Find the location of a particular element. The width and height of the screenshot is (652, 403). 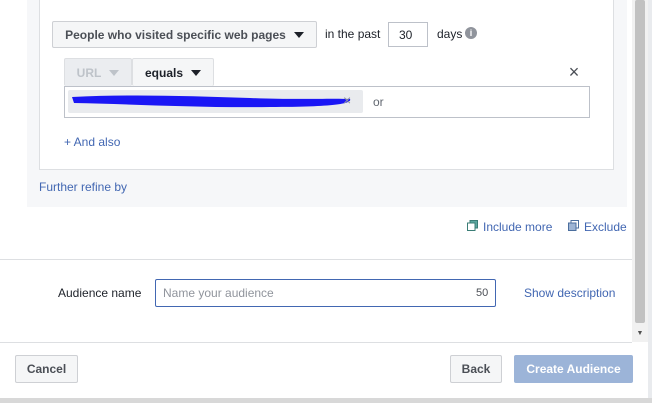

character-count: 50 is located at coordinates (482, 293).